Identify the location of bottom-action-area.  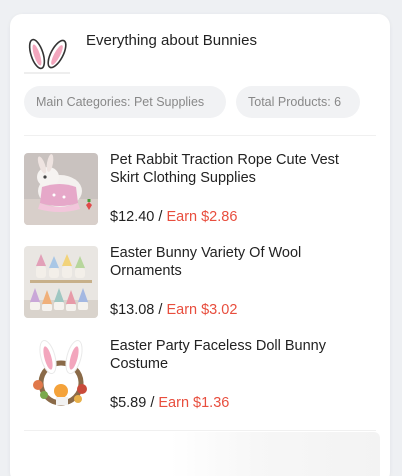
(275, 454).